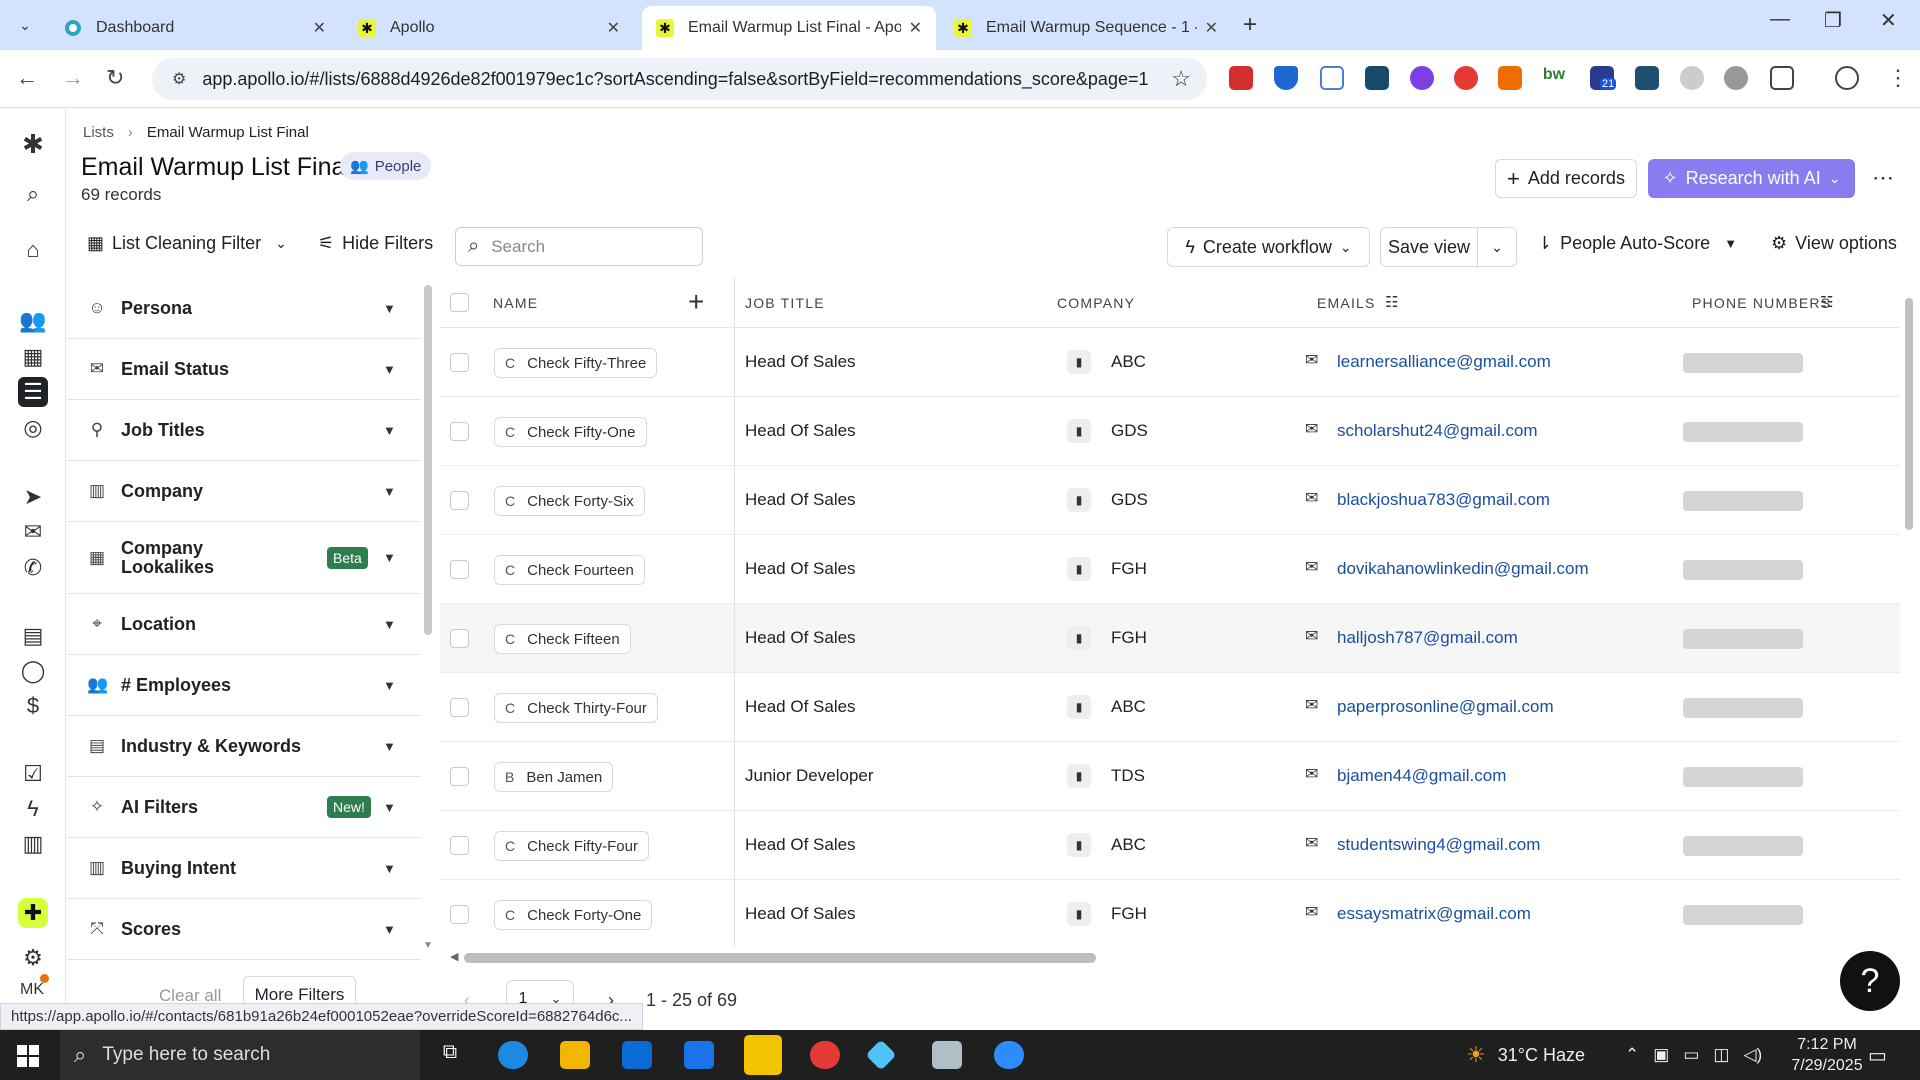 Image resolution: width=1920 pixels, height=1080 pixels. I want to click on filter-company: ▥ Company ▼, so click(244, 491).